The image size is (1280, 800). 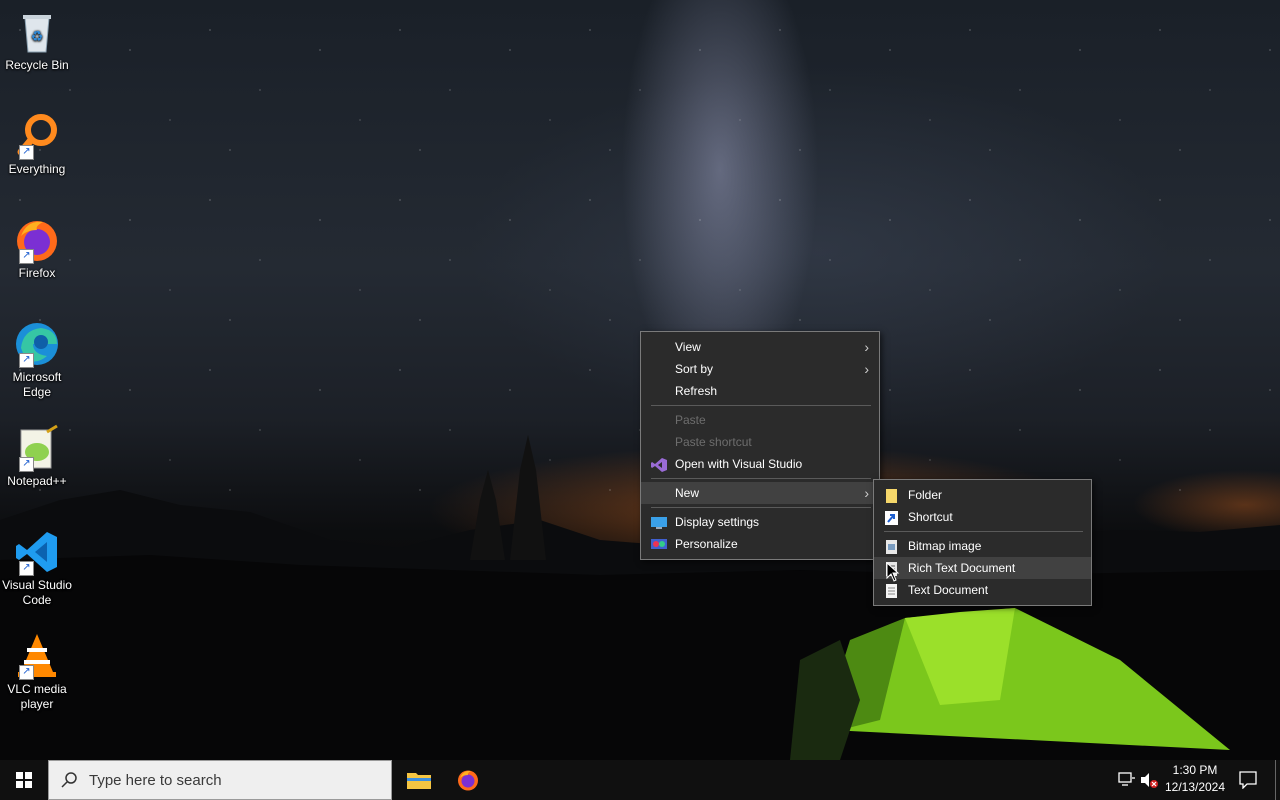 I want to click on start-button, so click(x=24, y=780).